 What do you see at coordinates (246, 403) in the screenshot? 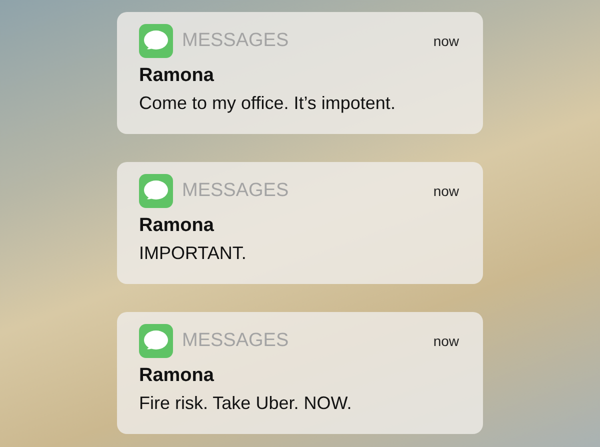
I see `message-text: Fire risk. Take Uber. NOW.` at bounding box center [246, 403].